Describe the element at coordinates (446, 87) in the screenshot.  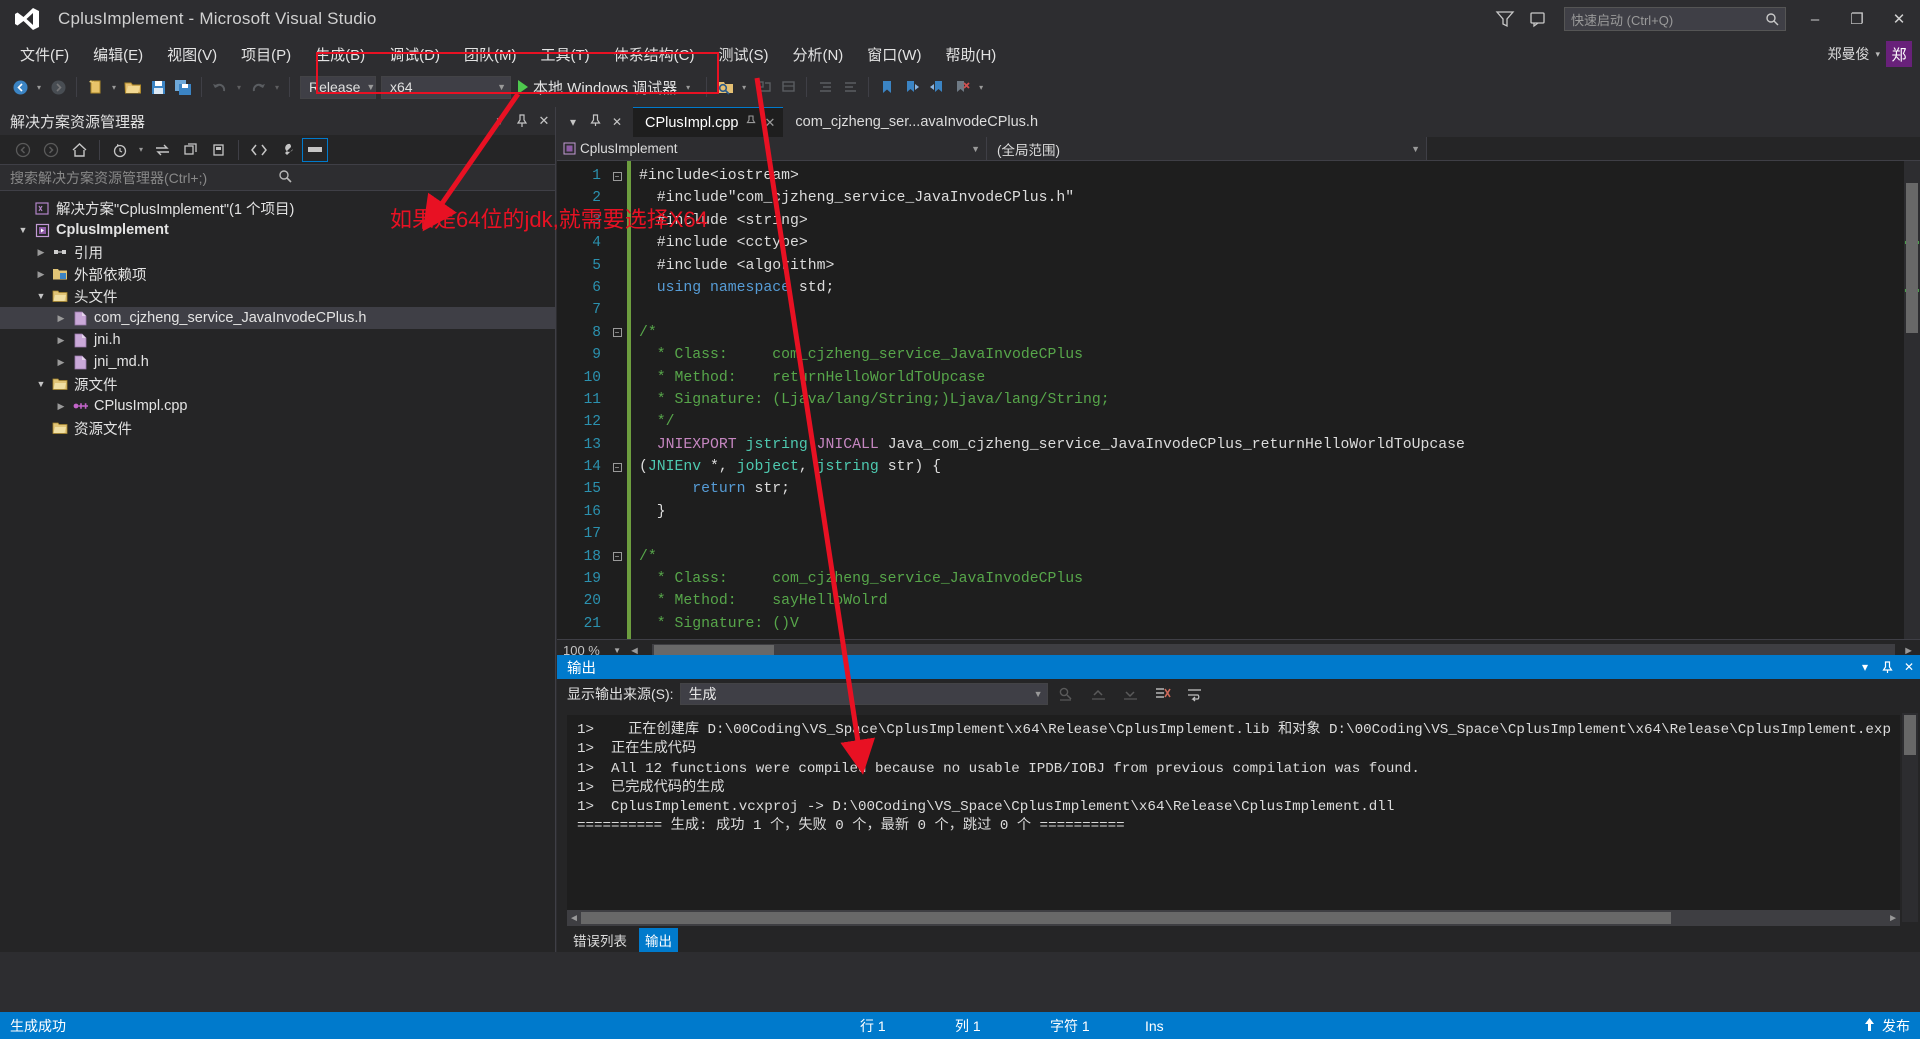
I see `solution-platform-combo: x64 ▼` at that location.